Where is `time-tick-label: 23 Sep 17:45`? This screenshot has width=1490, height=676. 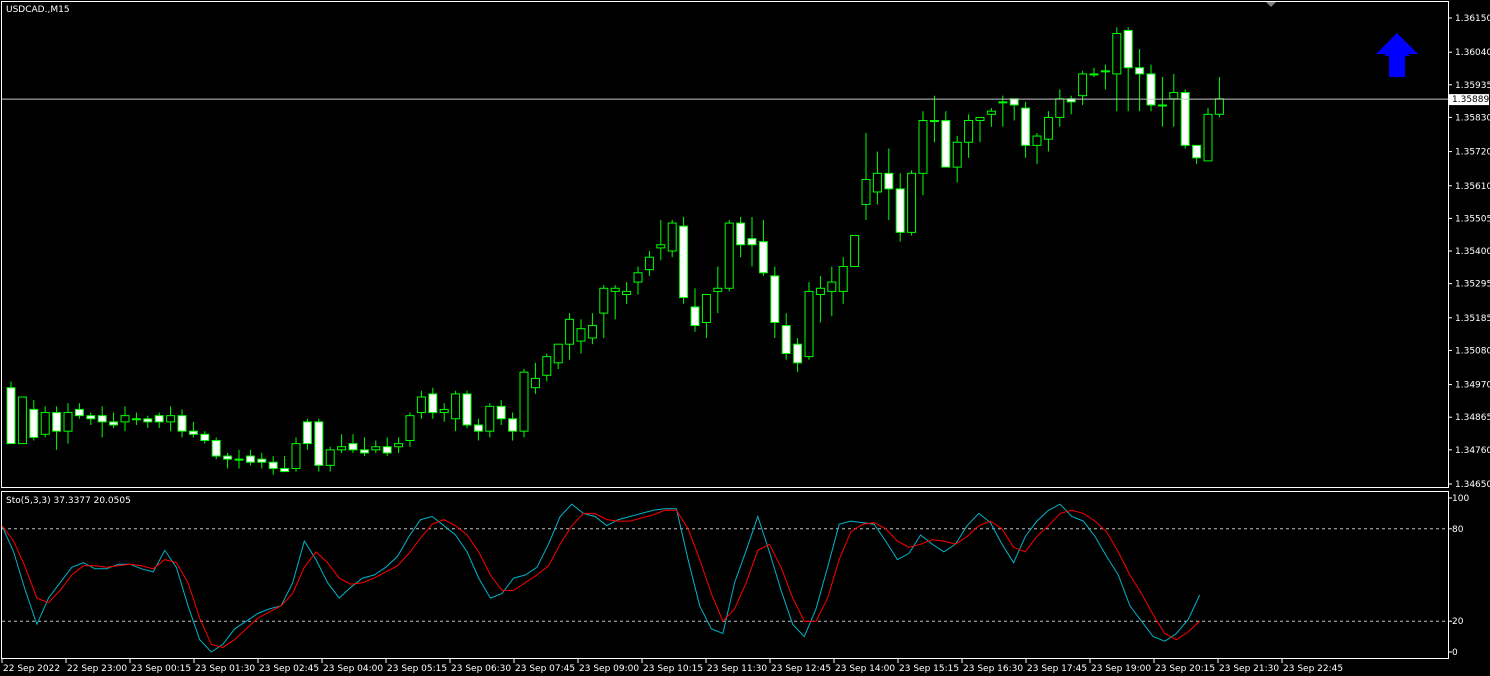 time-tick-label: 23 Sep 17:45 is located at coordinates (1057, 669).